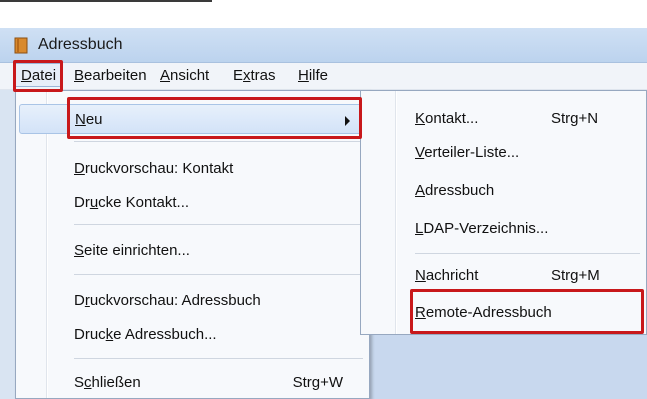 The height and width of the screenshot is (399, 647). I want to click on menu-item-schliessen: Schließen Strg+W, so click(192, 383).